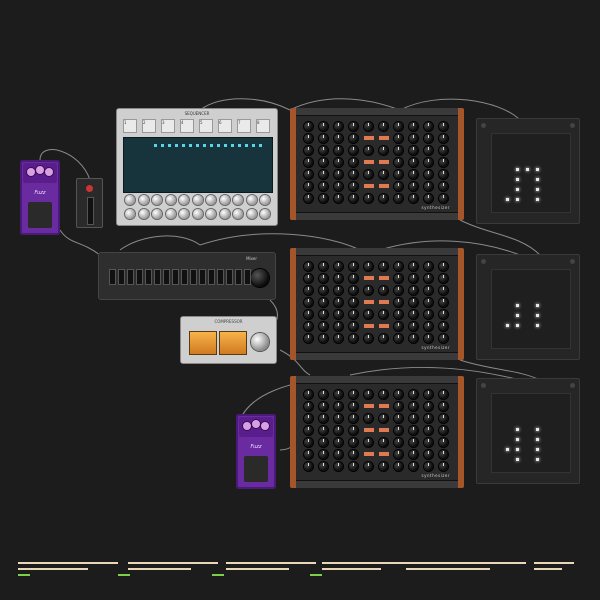  What do you see at coordinates (197, 167) in the screenshot?
I see `sequencer: SEQUENCER 12345678` at bounding box center [197, 167].